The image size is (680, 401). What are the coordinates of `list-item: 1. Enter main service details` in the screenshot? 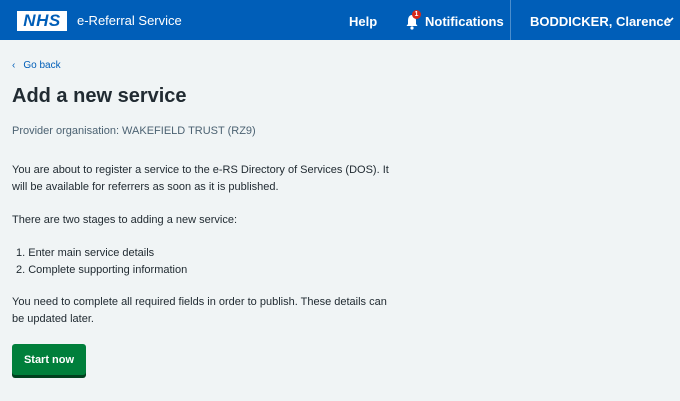 It's located at (85, 253).